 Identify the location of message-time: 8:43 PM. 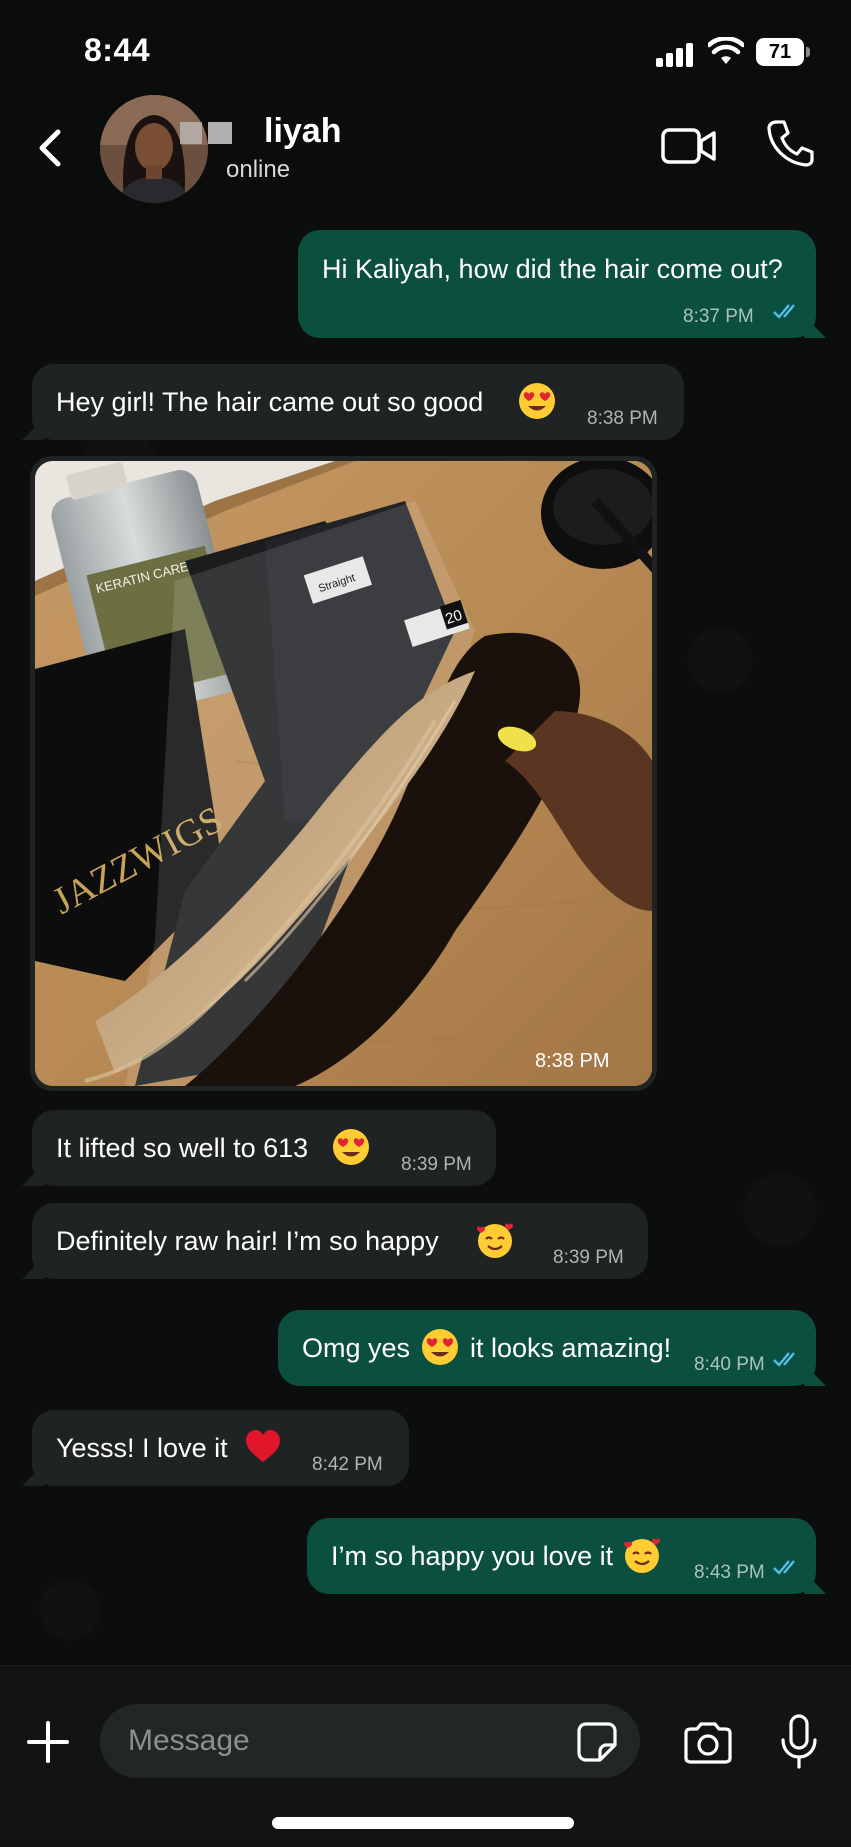
(729, 1572).